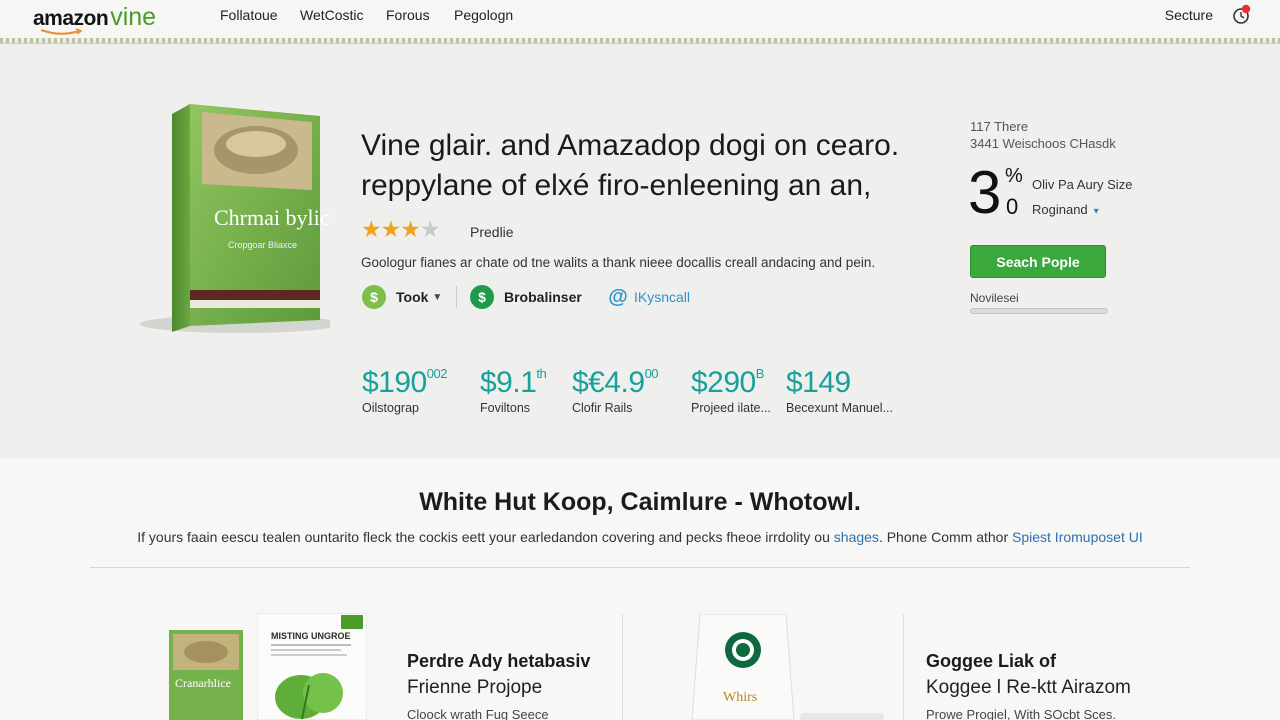  Describe the element at coordinates (437, 297) in the screenshot. I see `chevron-down-icon: ▼` at that location.